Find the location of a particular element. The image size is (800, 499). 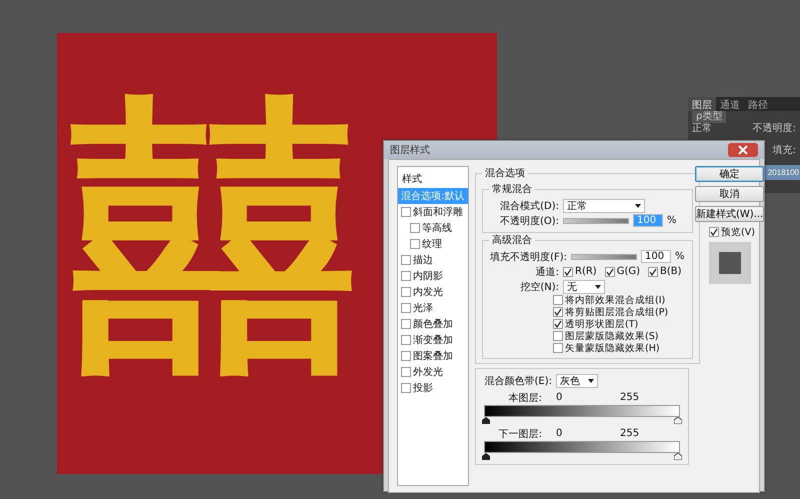

style-item: 纹理 is located at coordinates (433, 244).